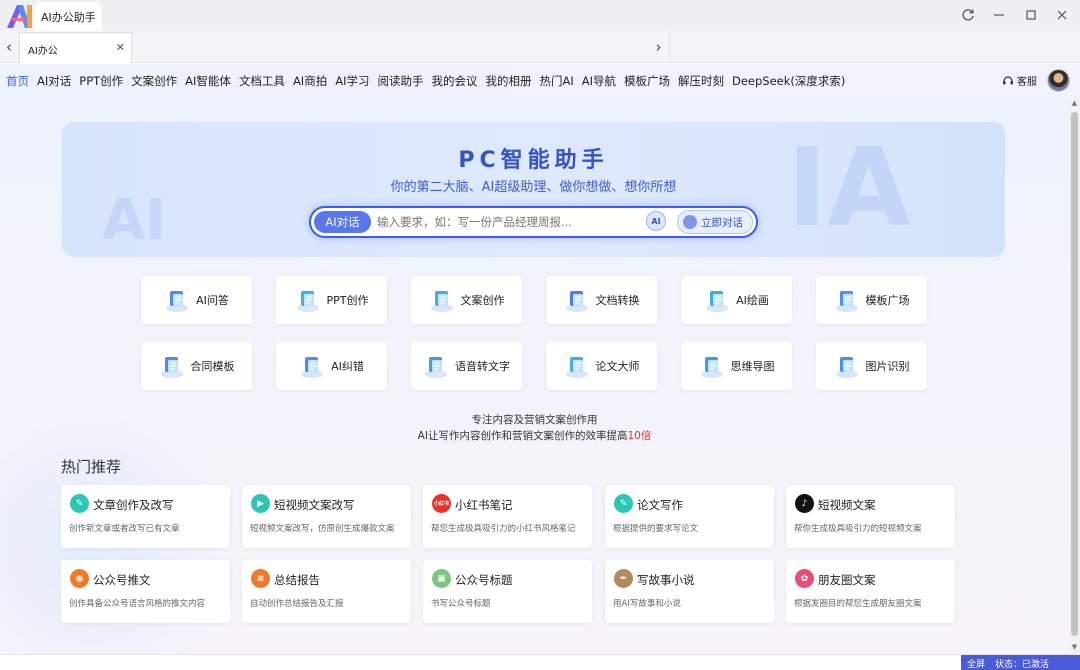 The width and height of the screenshot is (1080, 670). Describe the element at coordinates (466, 366) in the screenshot. I see `tool-speech-to-text: 语音转文字` at that location.